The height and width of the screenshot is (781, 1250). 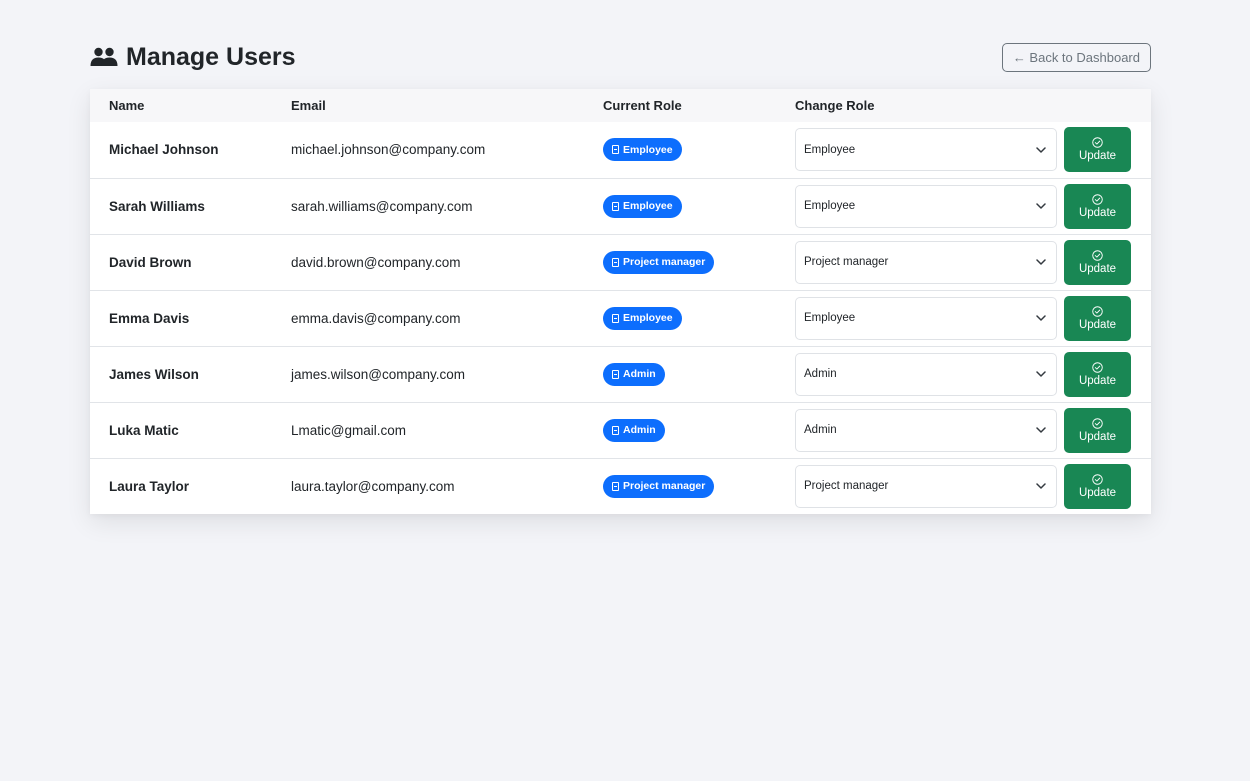 I want to click on user-email: james.wilson@company.com, so click(x=378, y=374).